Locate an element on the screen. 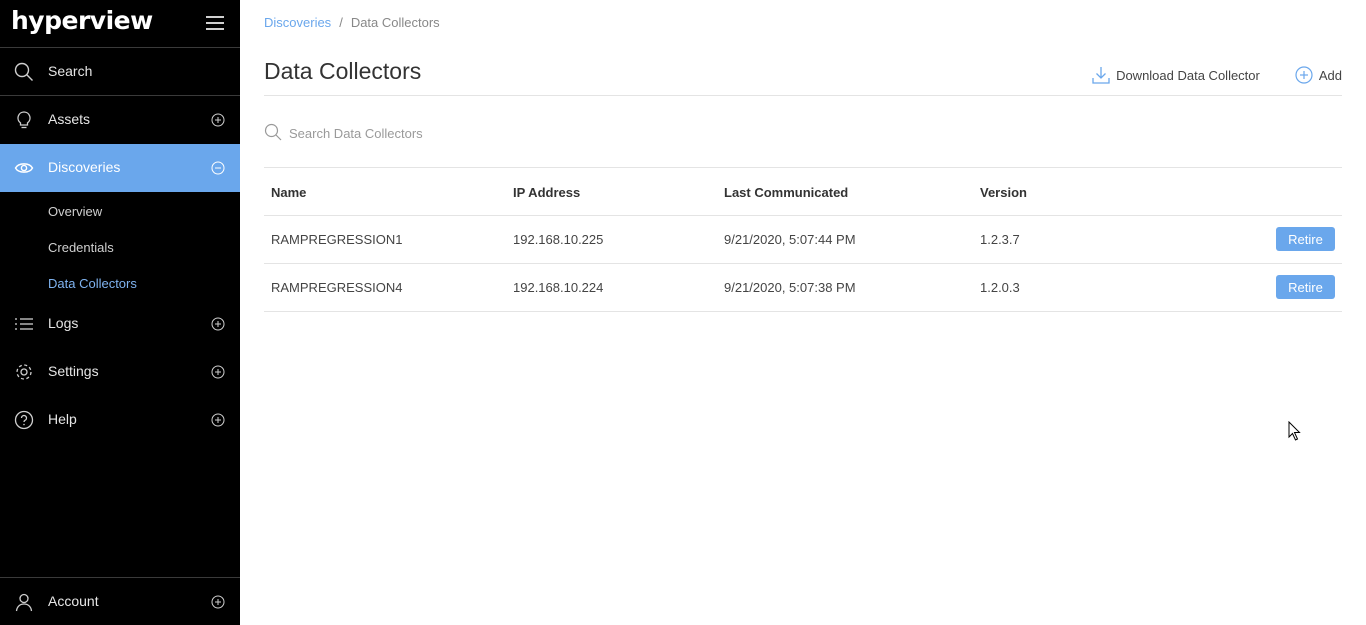 The image size is (1366, 625). sidebar-item-assets: Assets is located at coordinates (120, 120).